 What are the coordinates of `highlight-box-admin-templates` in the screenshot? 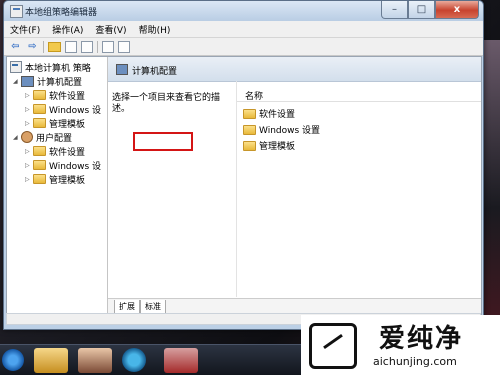 It's located at (163, 141).